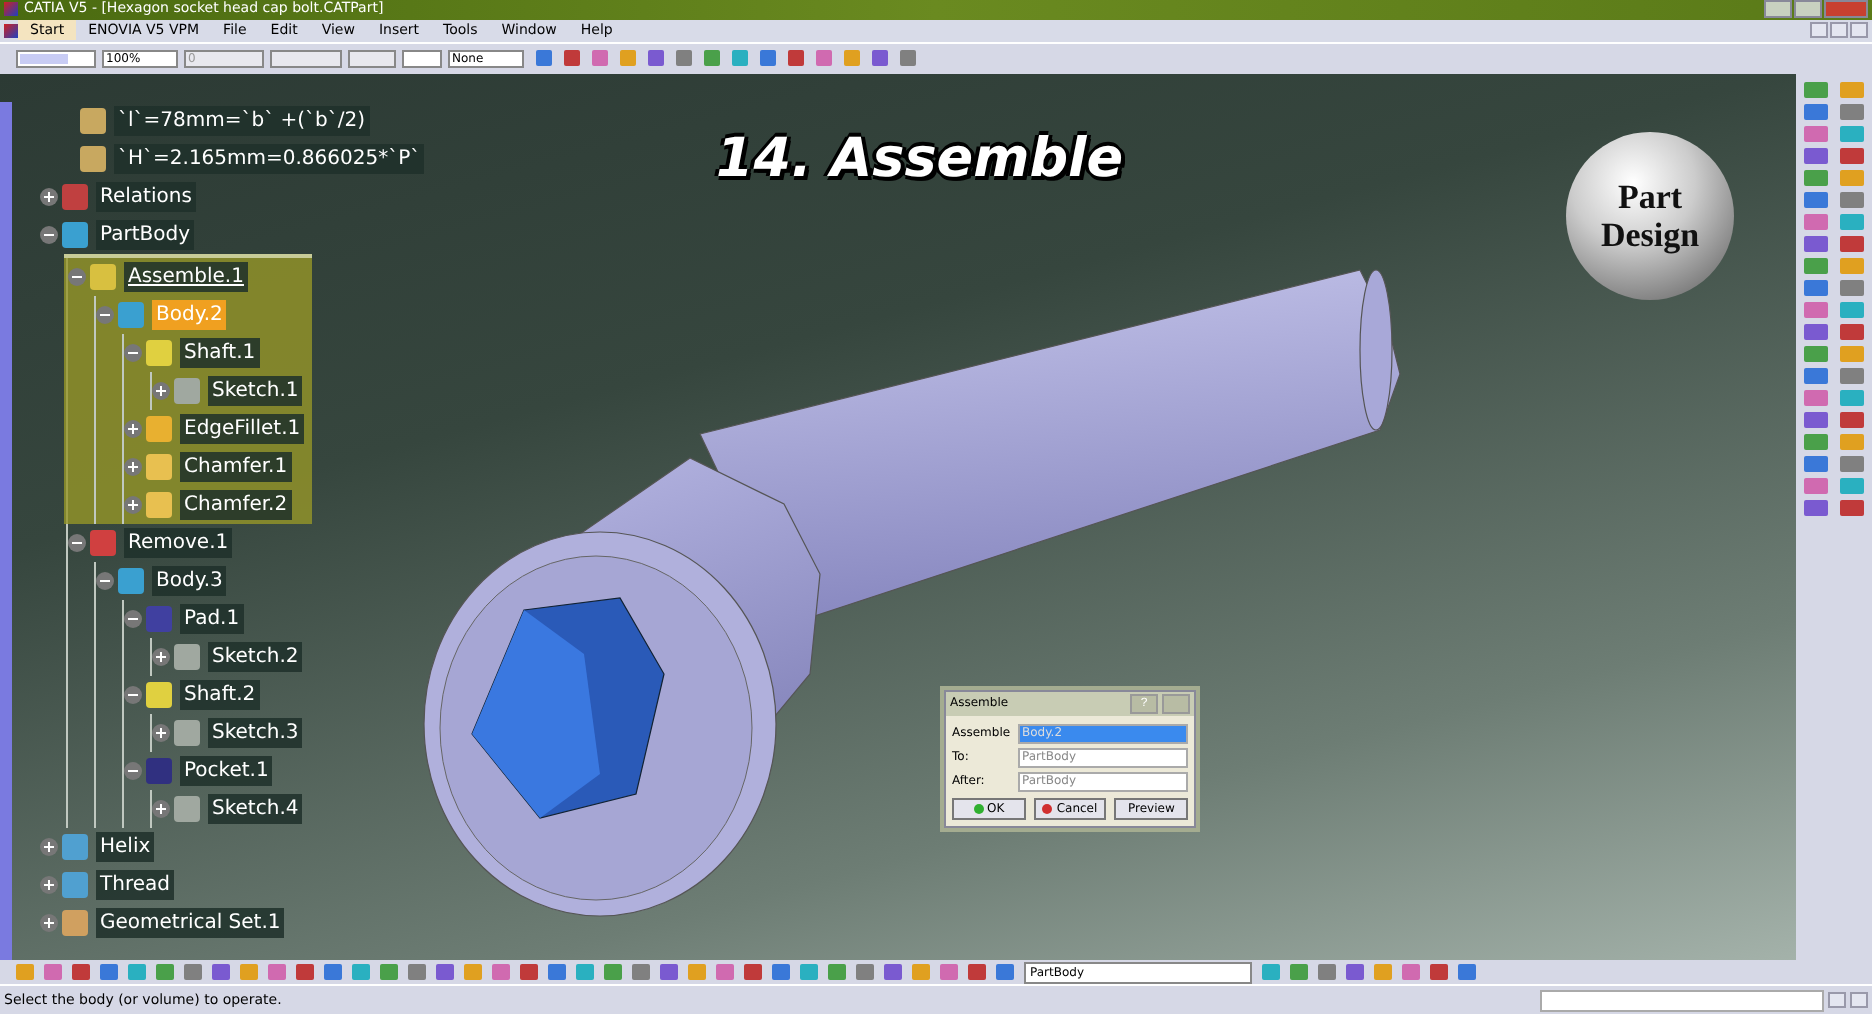  What do you see at coordinates (190, 922) in the screenshot?
I see `tree-item: Geometrical Set.1` at bounding box center [190, 922].